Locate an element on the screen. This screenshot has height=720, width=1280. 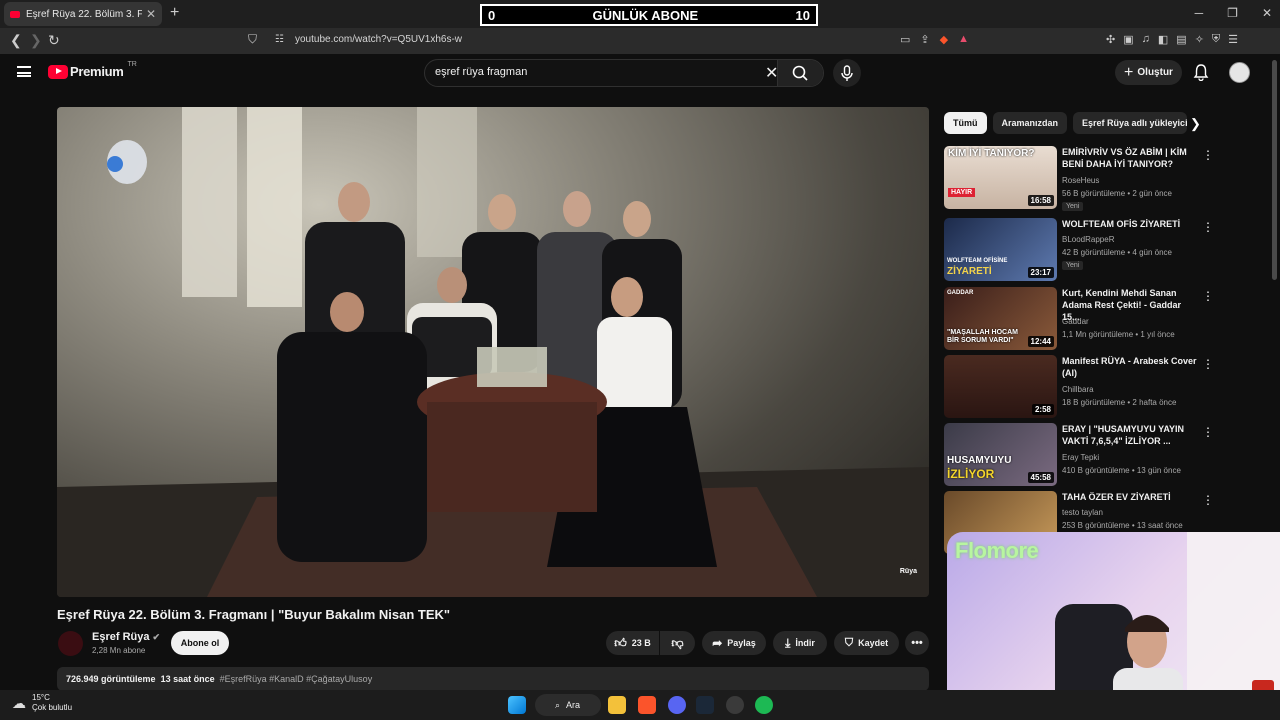
save-button: ⛉ Kaydet is located at coordinates (866, 643).